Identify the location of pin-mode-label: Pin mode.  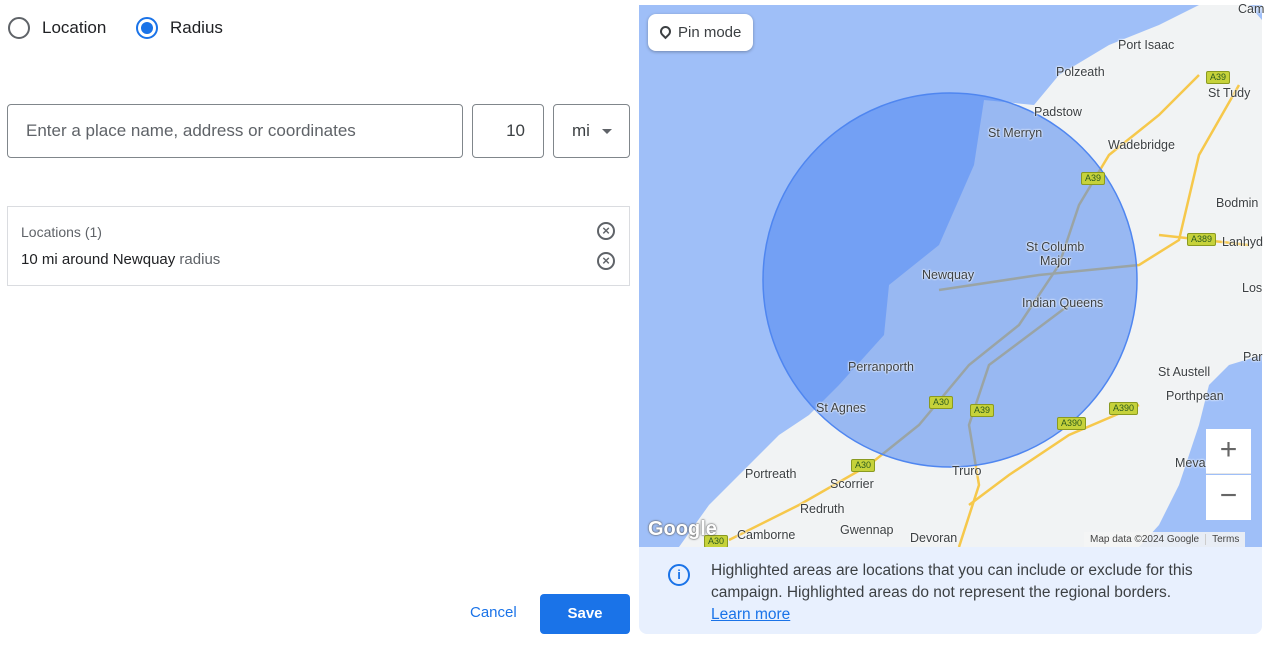
(710, 32).